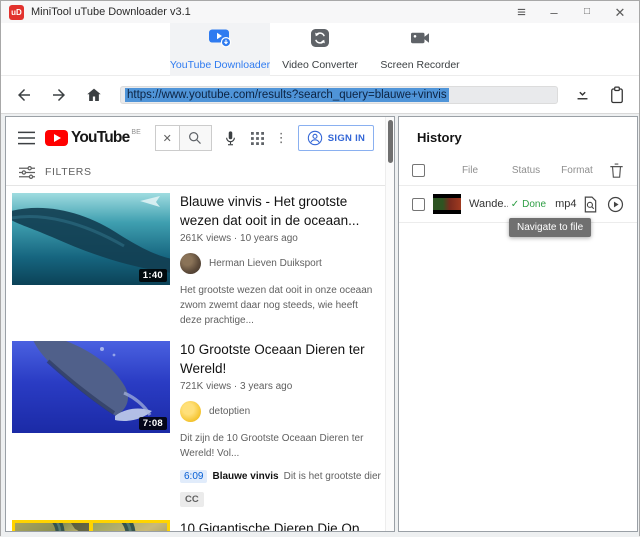 This screenshot has width=640, height=537. I want to click on filters-icon, so click(27, 172).